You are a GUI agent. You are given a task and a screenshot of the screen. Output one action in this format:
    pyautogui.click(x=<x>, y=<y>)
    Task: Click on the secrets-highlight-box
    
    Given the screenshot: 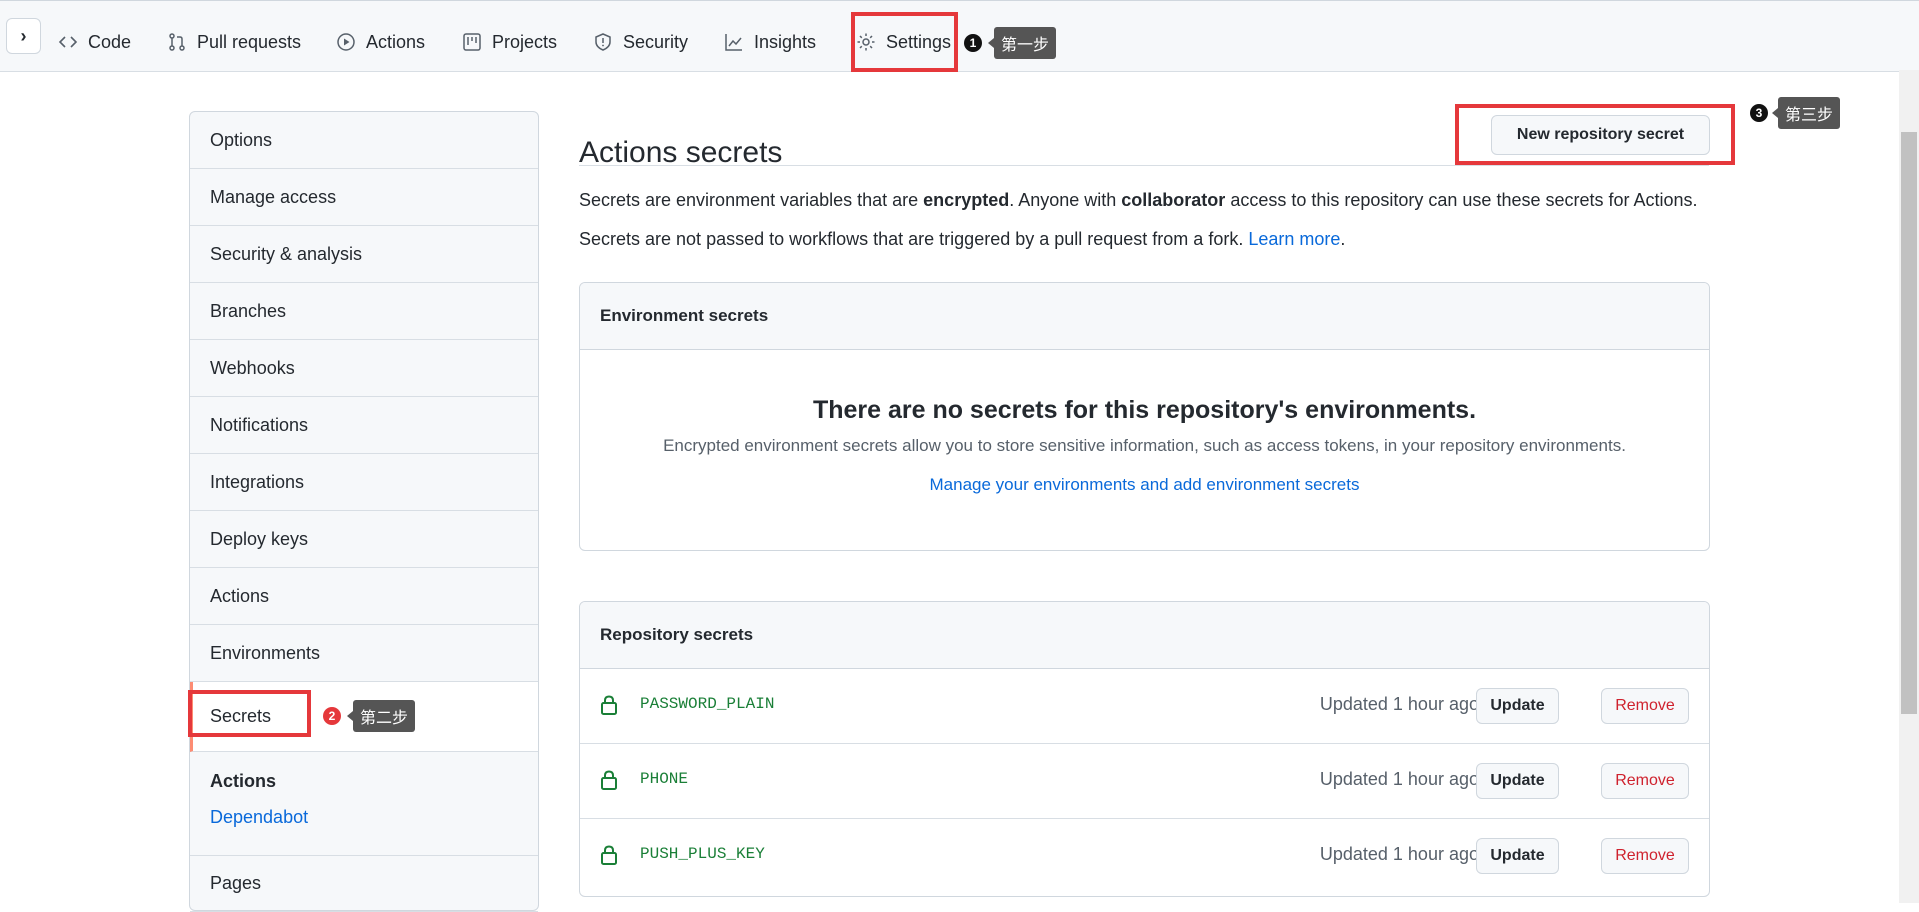 What is the action you would take?
    pyautogui.click(x=249, y=713)
    